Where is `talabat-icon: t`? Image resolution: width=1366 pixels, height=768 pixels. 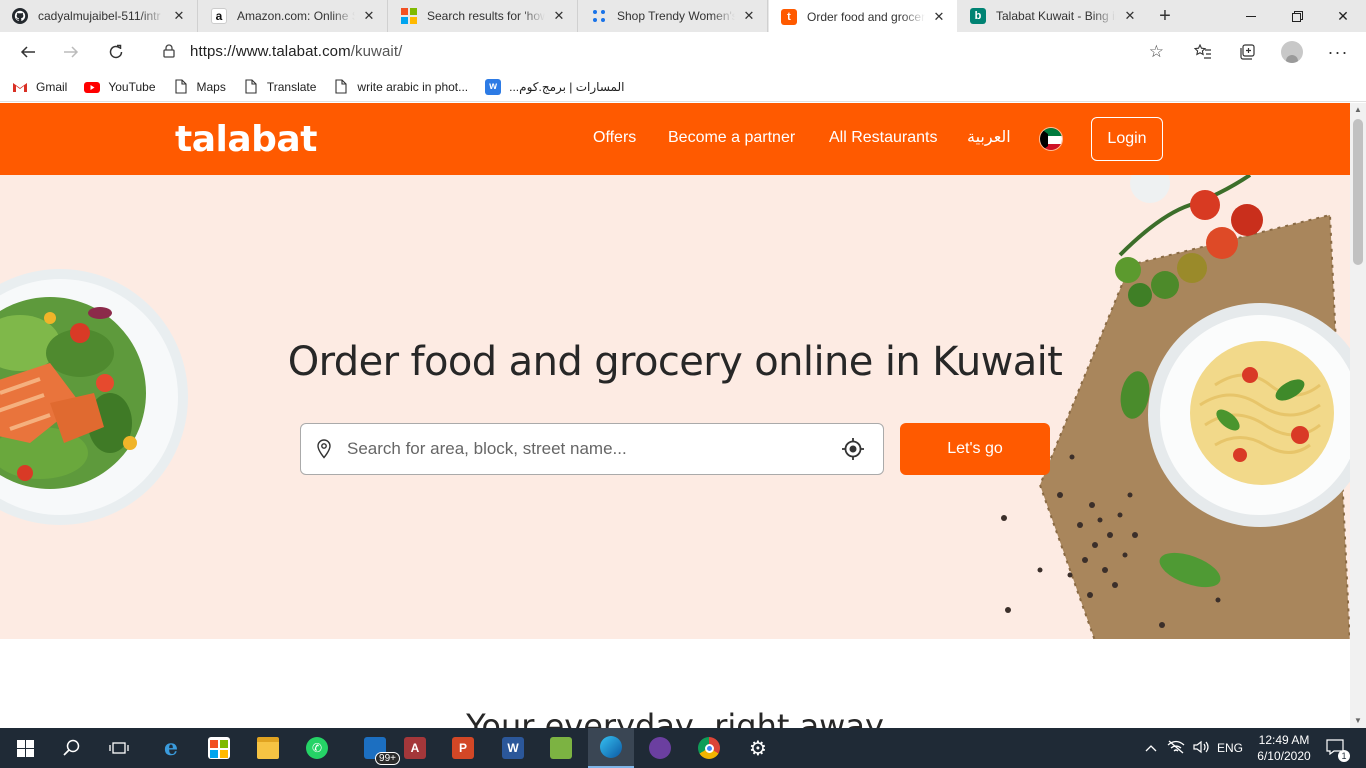 talabat-icon: t is located at coordinates (789, 16).